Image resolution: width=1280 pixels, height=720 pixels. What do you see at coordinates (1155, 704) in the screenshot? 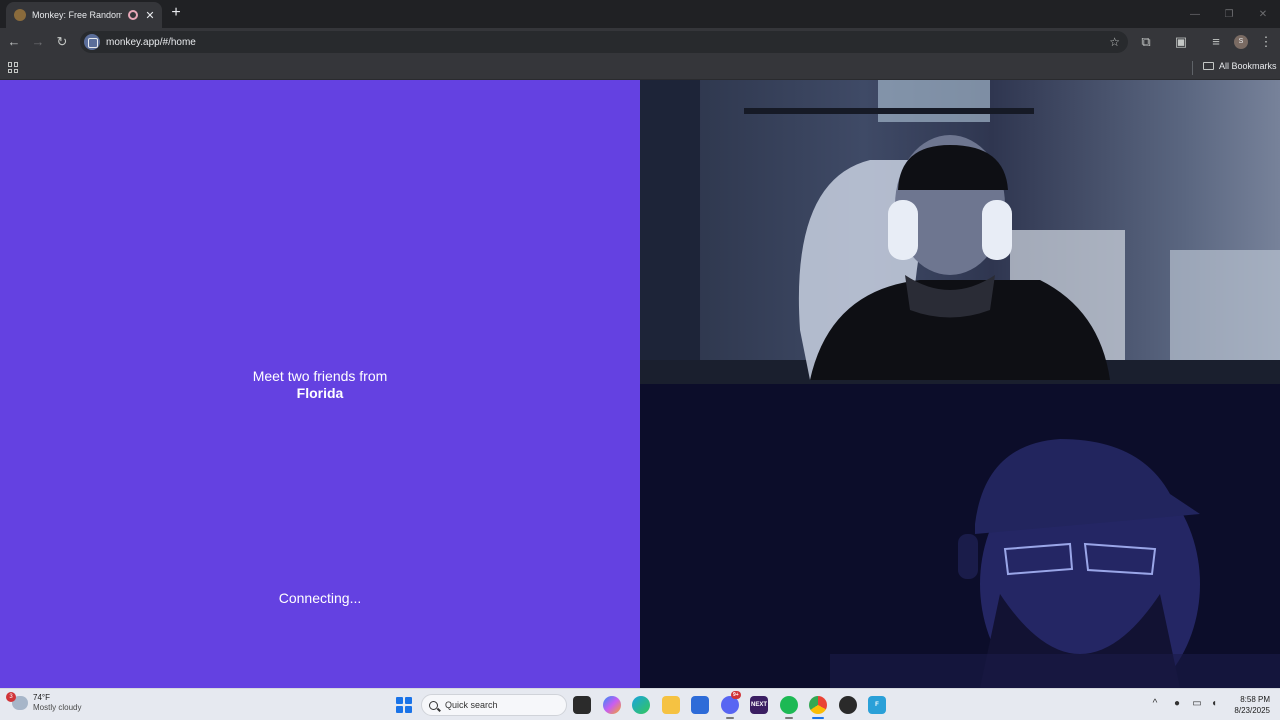
I see `tray-overflow-chevron-icon: ^` at bounding box center [1155, 704].